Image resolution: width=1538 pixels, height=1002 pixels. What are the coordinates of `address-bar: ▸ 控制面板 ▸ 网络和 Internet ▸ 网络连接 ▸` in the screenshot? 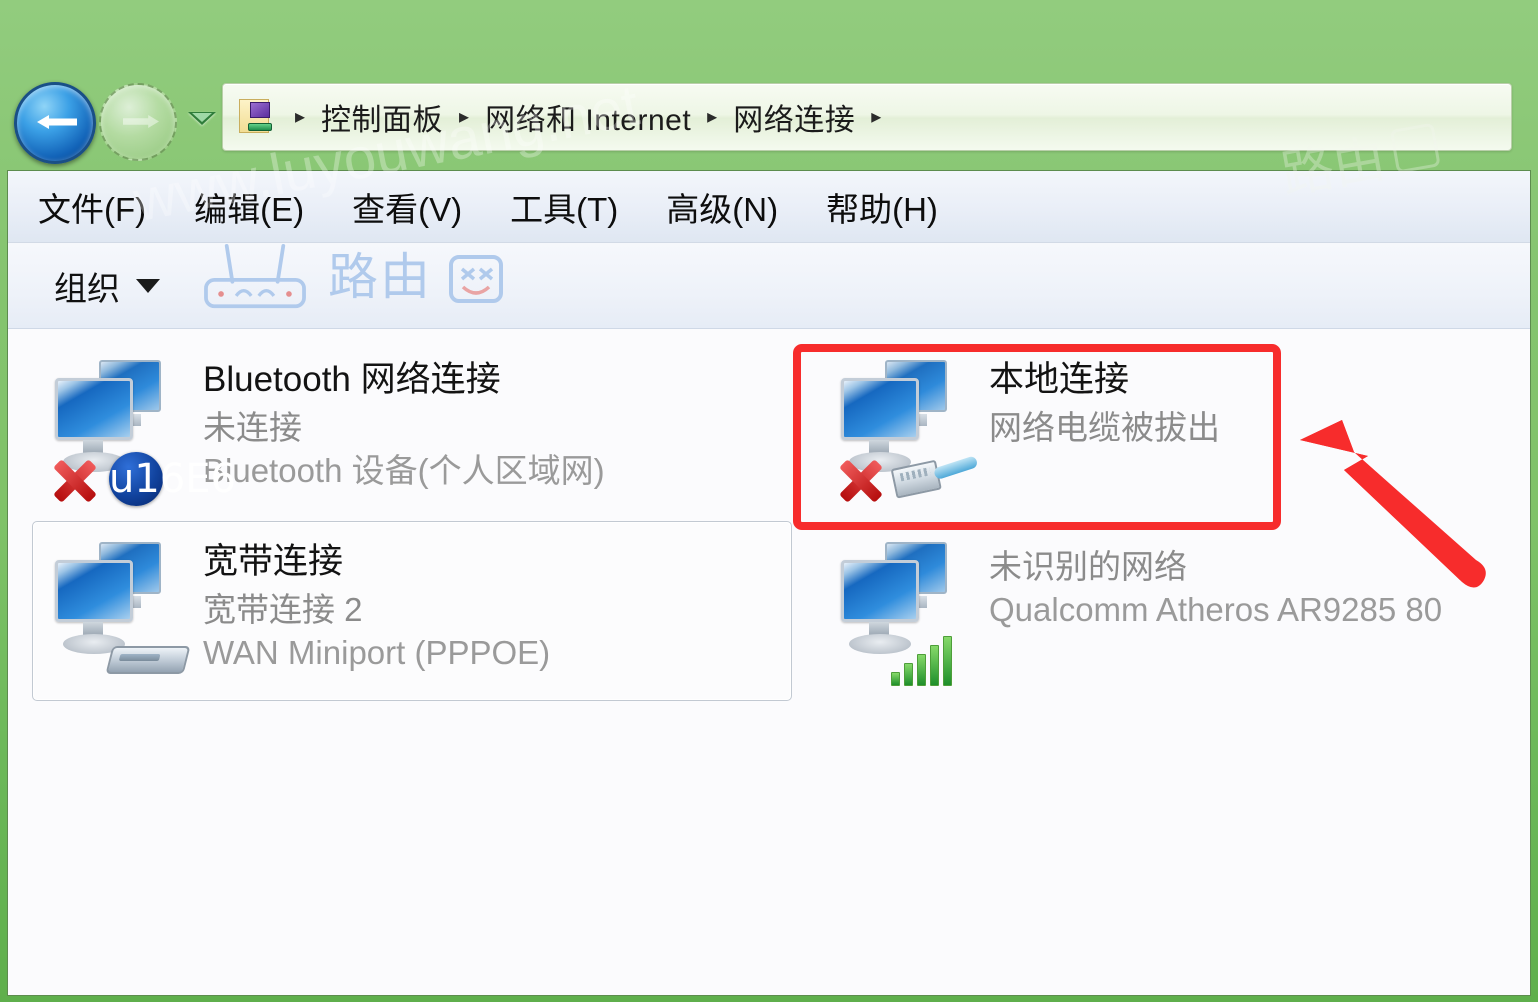 It's located at (867, 117).